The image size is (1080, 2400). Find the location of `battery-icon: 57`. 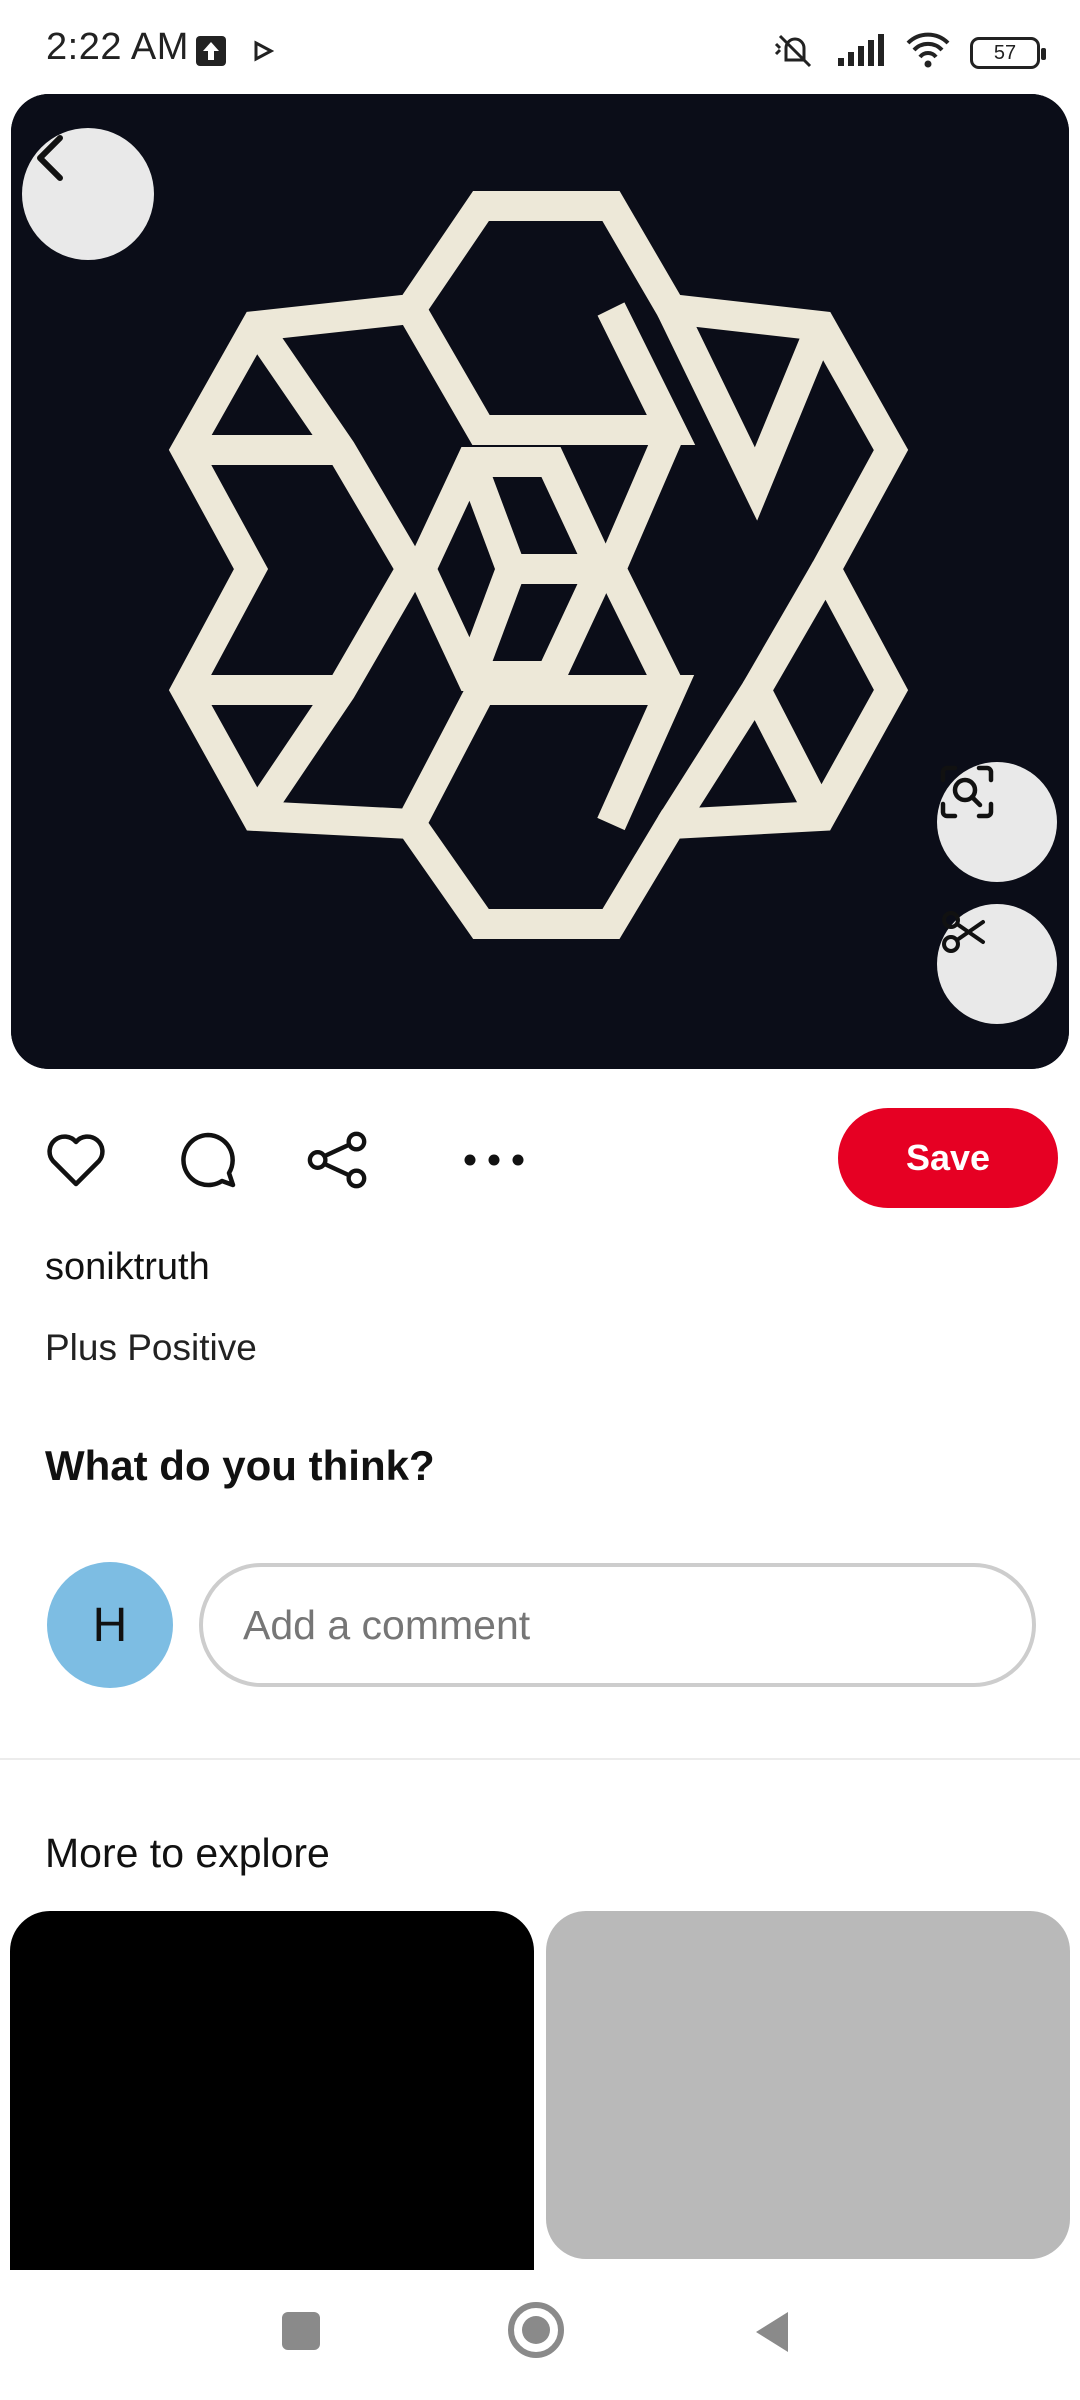

battery-icon: 57 is located at coordinates (1008, 52).